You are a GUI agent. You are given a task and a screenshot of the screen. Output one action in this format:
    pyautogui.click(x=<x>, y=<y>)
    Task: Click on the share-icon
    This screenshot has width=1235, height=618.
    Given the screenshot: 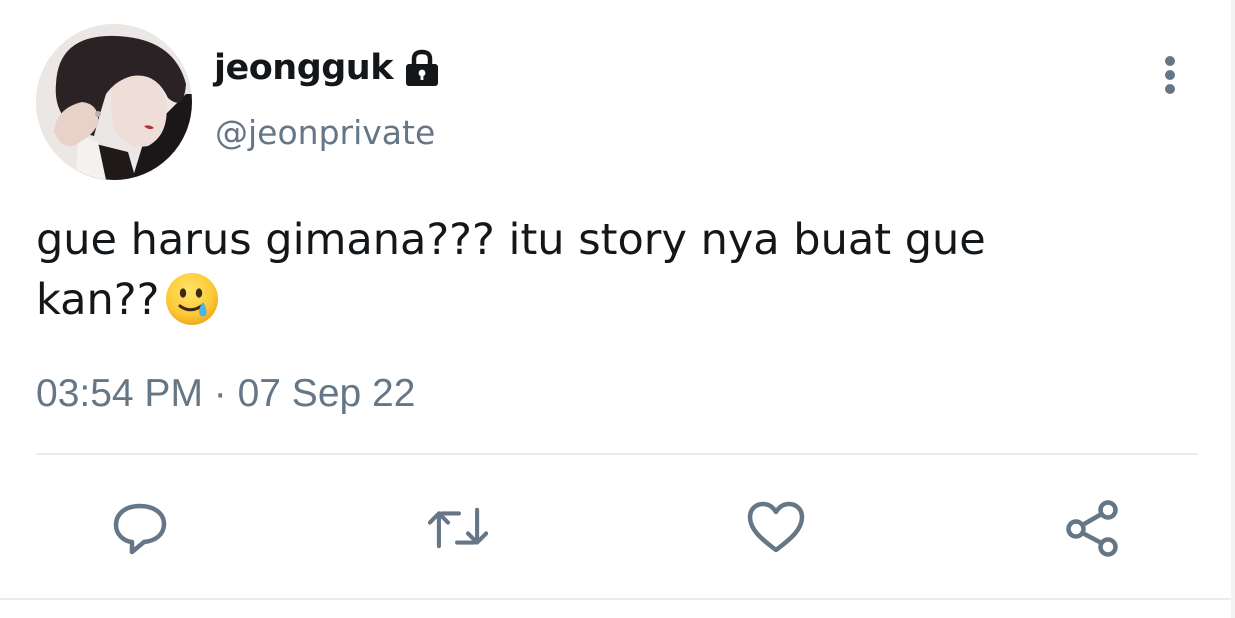 What is the action you would take?
    pyautogui.click(x=1093, y=528)
    